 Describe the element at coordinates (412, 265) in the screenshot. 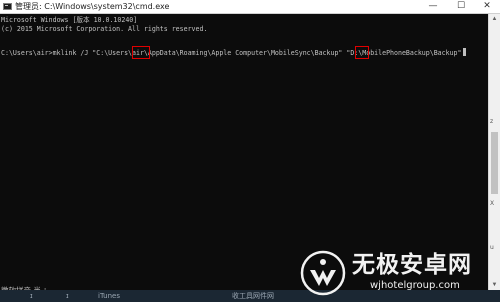

I see `watermark-title: 无极安卓网` at that location.